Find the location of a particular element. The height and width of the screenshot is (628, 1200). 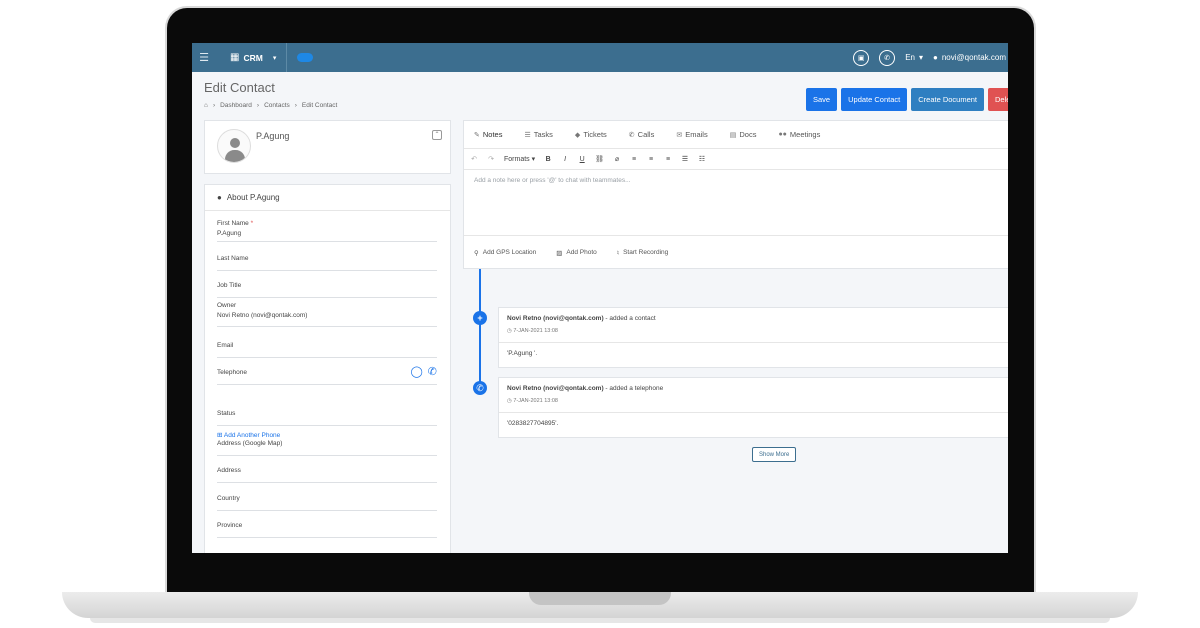

email-label: Email is located at coordinates (225, 345).